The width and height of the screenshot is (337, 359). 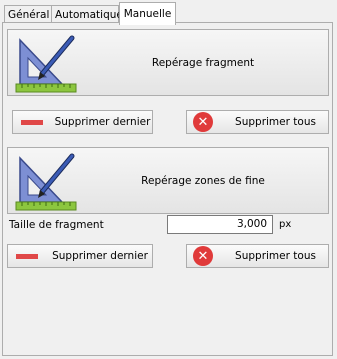 I want to click on delete-last-label-2: Supprimer dernier, so click(x=100, y=256).